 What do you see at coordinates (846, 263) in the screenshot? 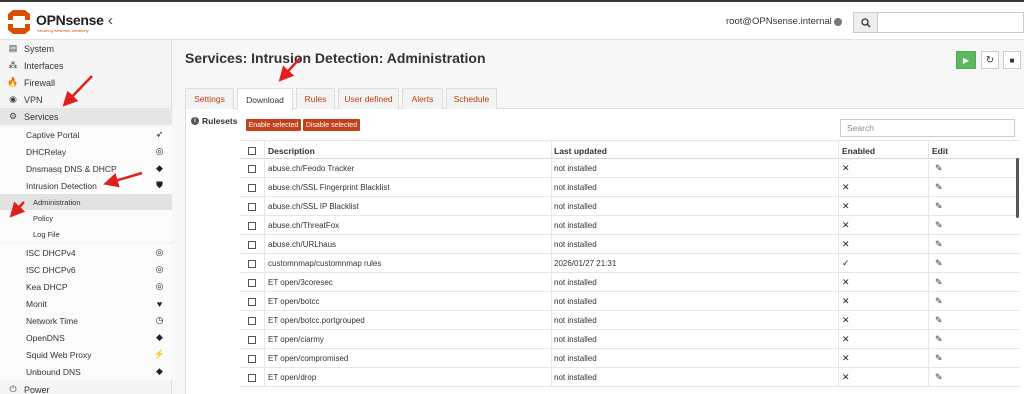
I see `checkmark-icon: ✓` at bounding box center [846, 263].